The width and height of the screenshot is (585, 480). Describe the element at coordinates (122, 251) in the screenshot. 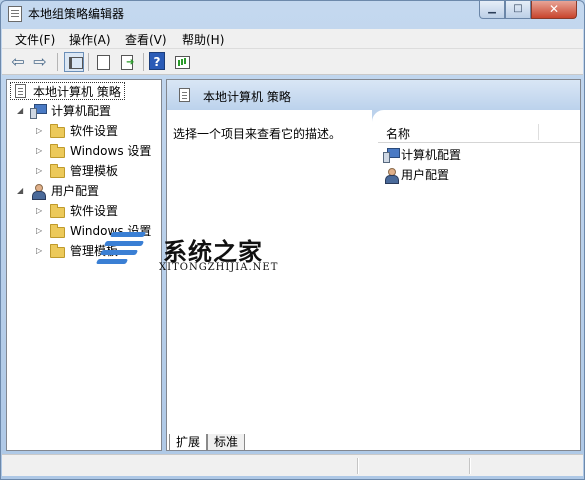

I see `watermark-logo-icon` at that location.